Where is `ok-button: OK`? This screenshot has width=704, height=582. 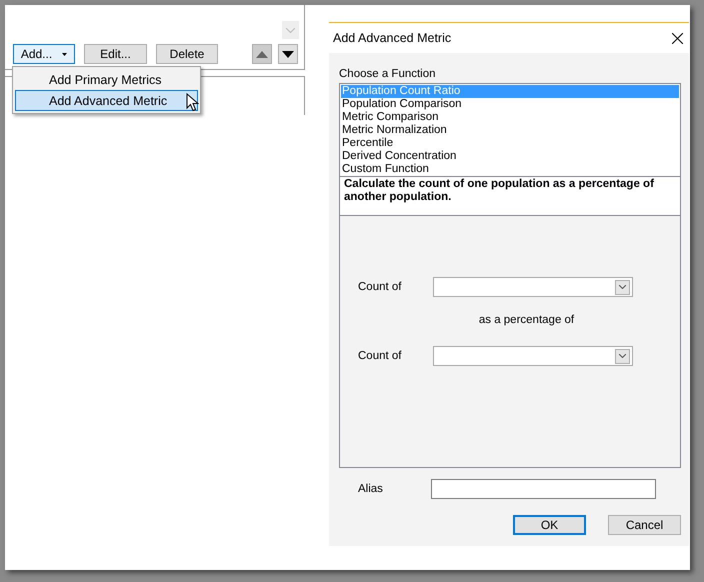
ok-button: OK is located at coordinates (549, 525).